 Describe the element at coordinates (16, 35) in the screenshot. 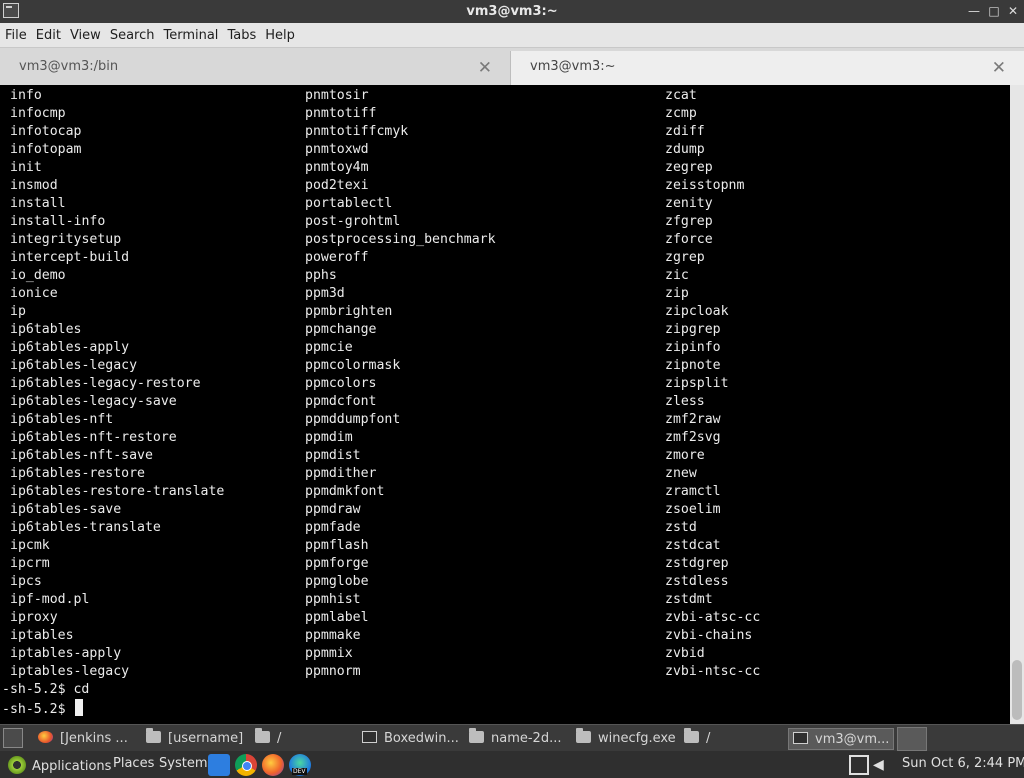

I see `menu-file: File` at that location.